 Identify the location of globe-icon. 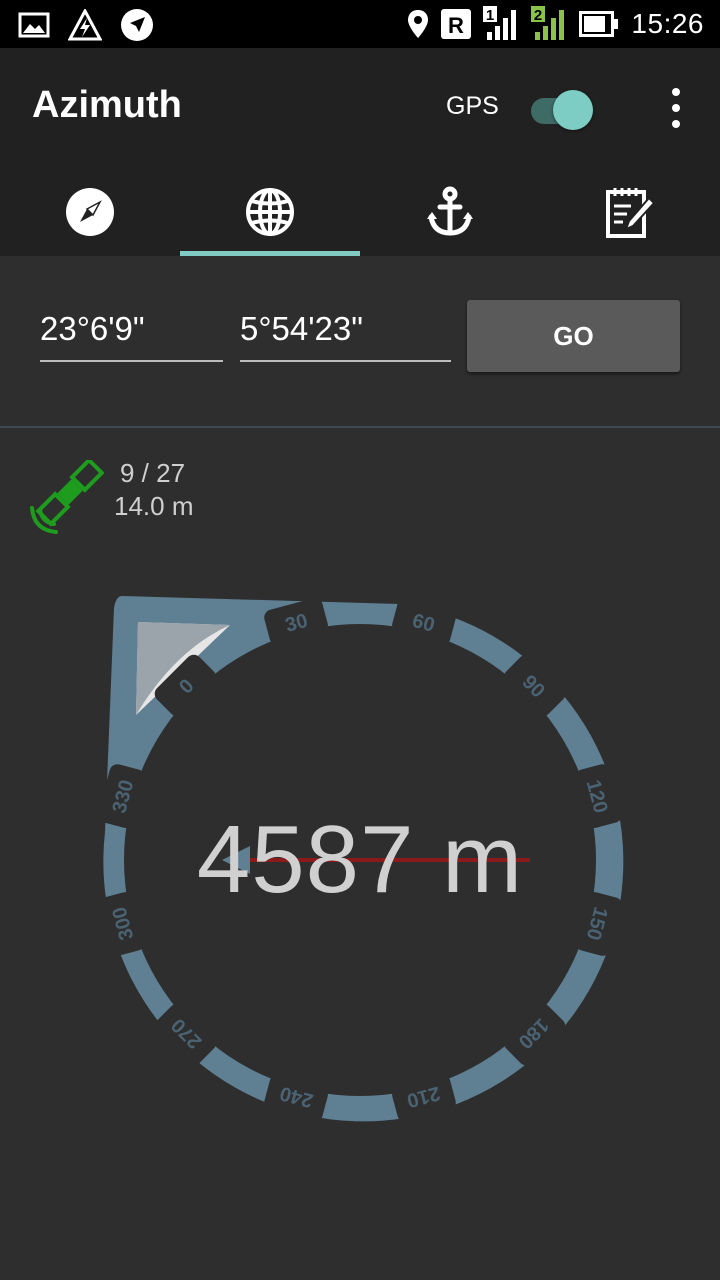
(270, 212).